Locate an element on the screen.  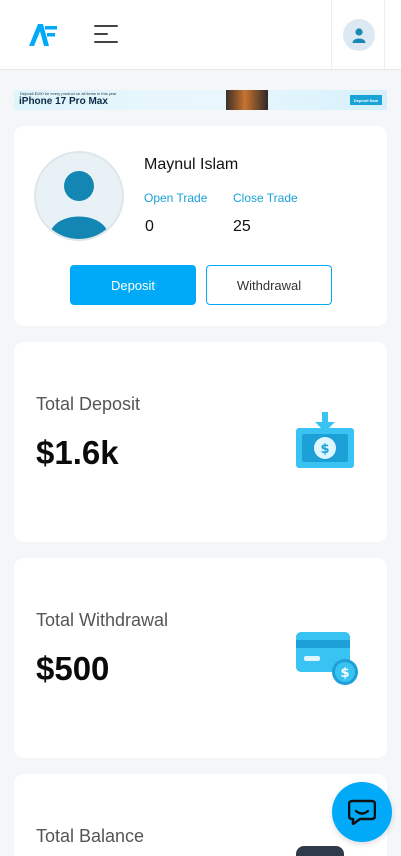
total-balance-label: Total Balance is located at coordinates (90, 836).